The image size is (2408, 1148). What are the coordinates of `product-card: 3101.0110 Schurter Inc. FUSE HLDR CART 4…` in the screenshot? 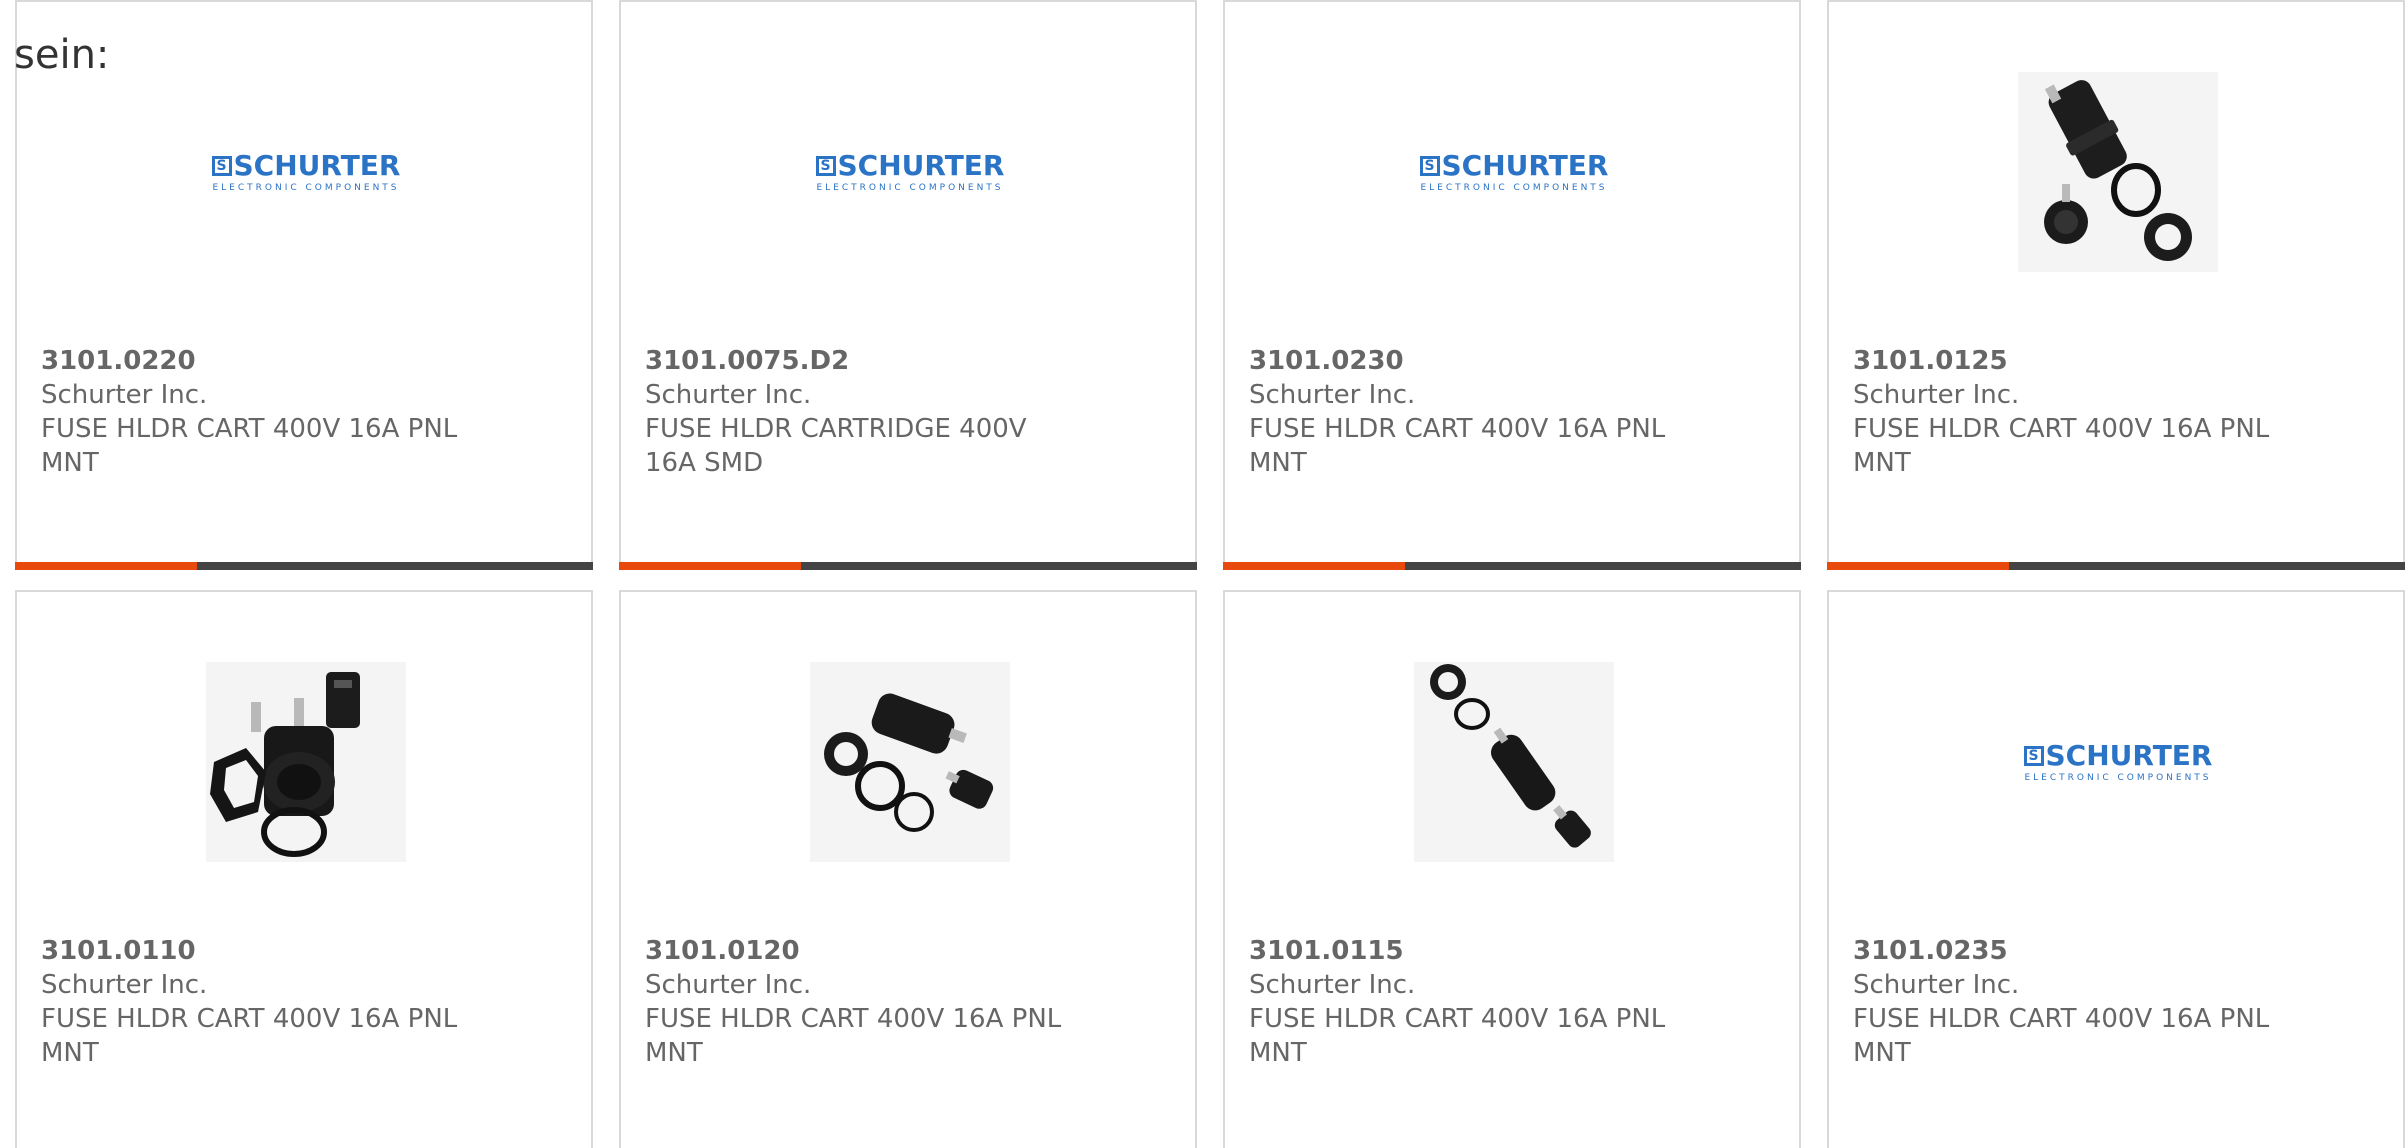 It's located at (304, 869).